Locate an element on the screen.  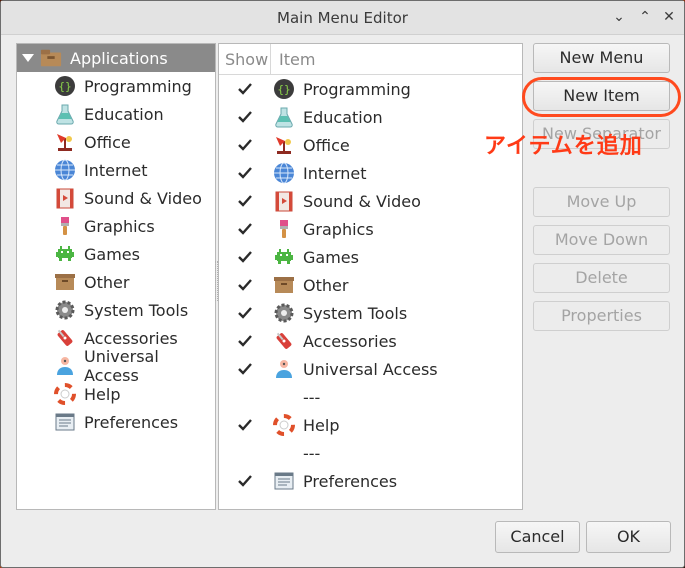
list-item-label: System Tools is located at coordinates (355, 313).